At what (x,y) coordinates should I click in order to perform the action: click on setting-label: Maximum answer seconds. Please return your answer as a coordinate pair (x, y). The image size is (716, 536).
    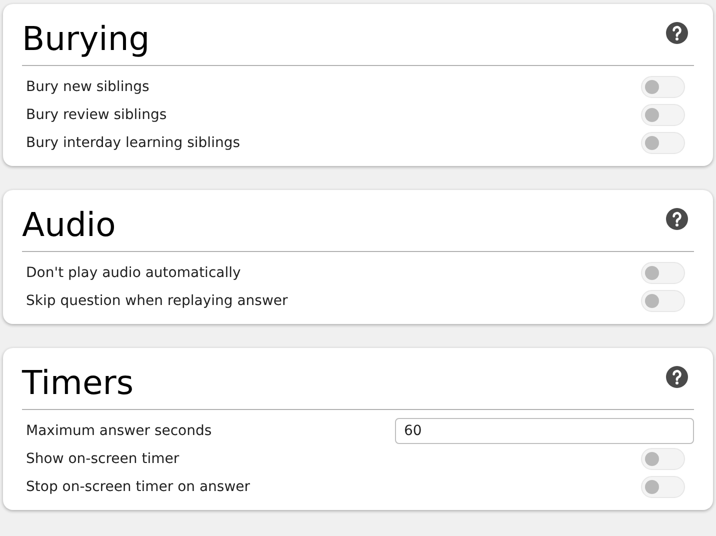
    Looking at the image, I should click on (119, 431).